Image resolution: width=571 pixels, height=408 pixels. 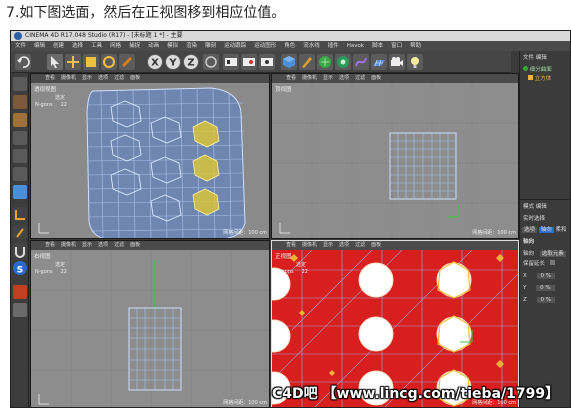 What do you see at coordinates (311, 46) in the screenshot?
I see `menu-pipeline: 流水线` at bounding box center [311, 46].